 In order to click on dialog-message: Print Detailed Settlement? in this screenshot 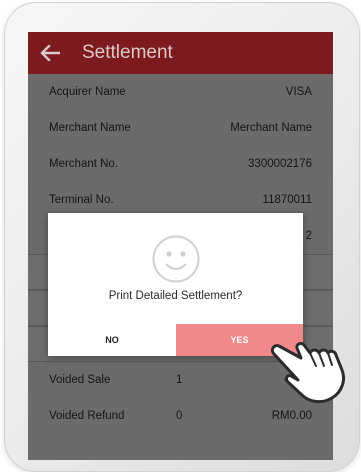, I will do `click(175, 296)`.